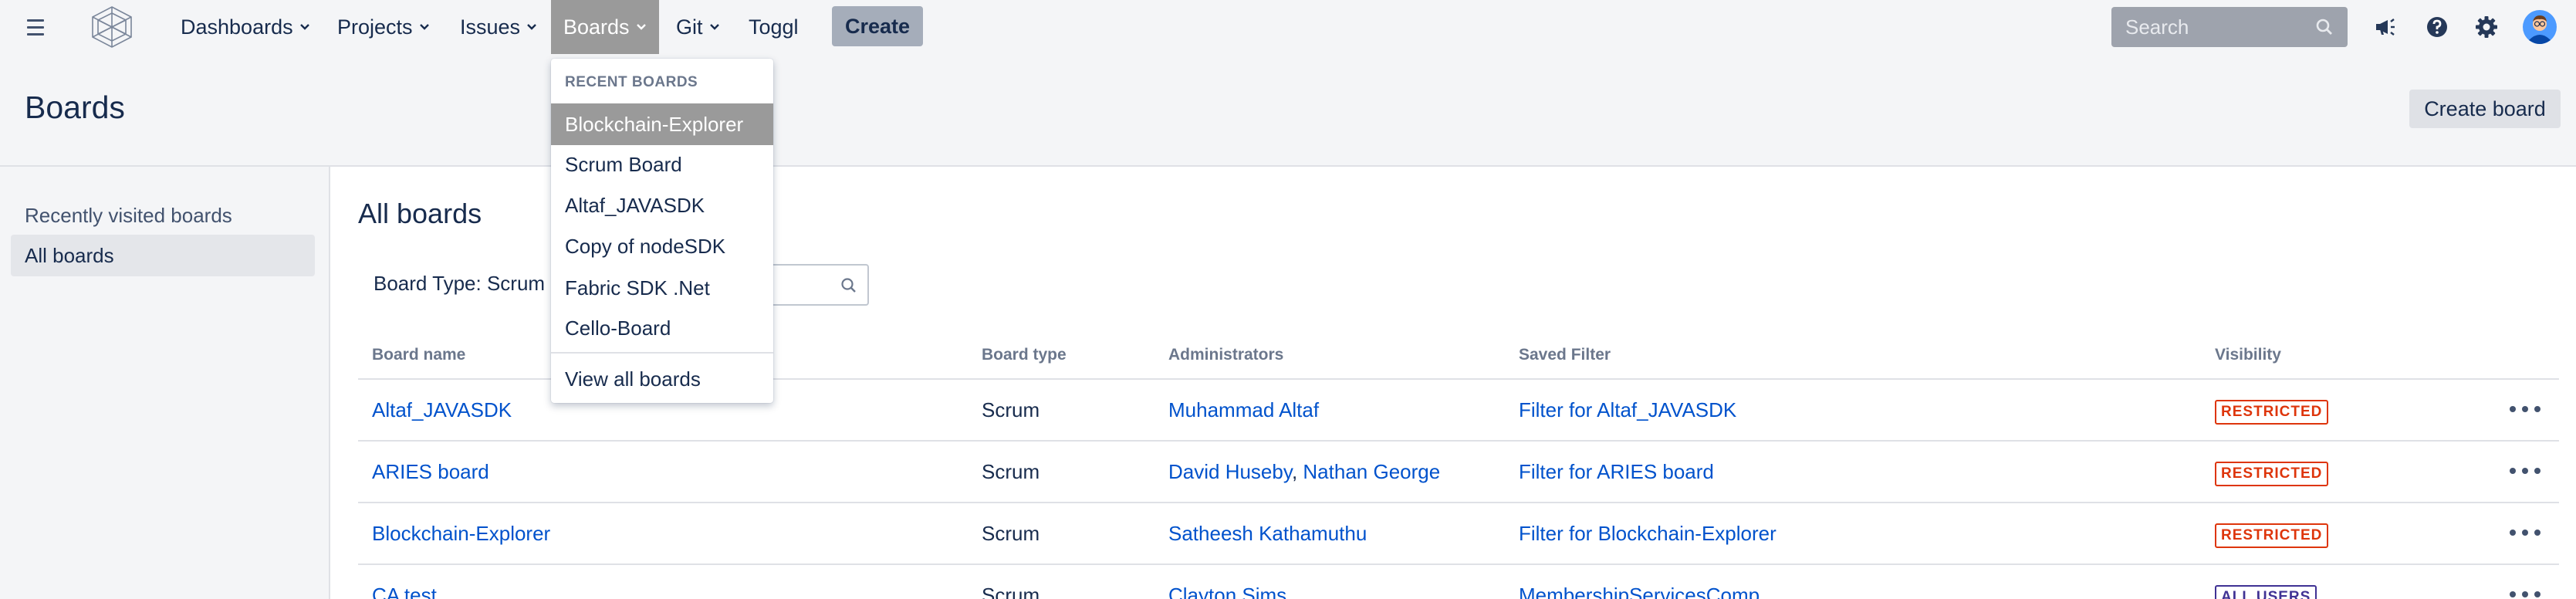 The image size is (2576, 599). I want to click on avatar, so click(2539, 27).